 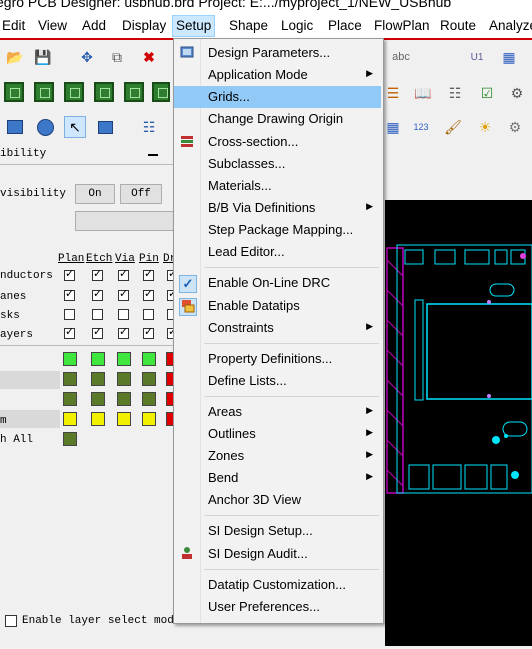 What do you see at coordinates (277, 283) in the screenshot?
I see `menu-item-enable-online-drc: ✓ Enable On-Line DRC` at bounding box center [277, 283].